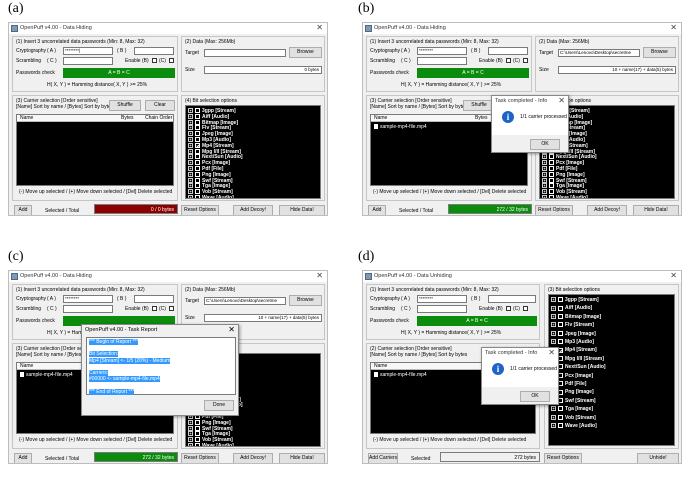 This screenshot has height=478, width=685. What do you see at coordinates (611, 334) in the screenshot?
I see `bit-selection-item: + Jpeg [Image]` at bounding box center [611, 334].